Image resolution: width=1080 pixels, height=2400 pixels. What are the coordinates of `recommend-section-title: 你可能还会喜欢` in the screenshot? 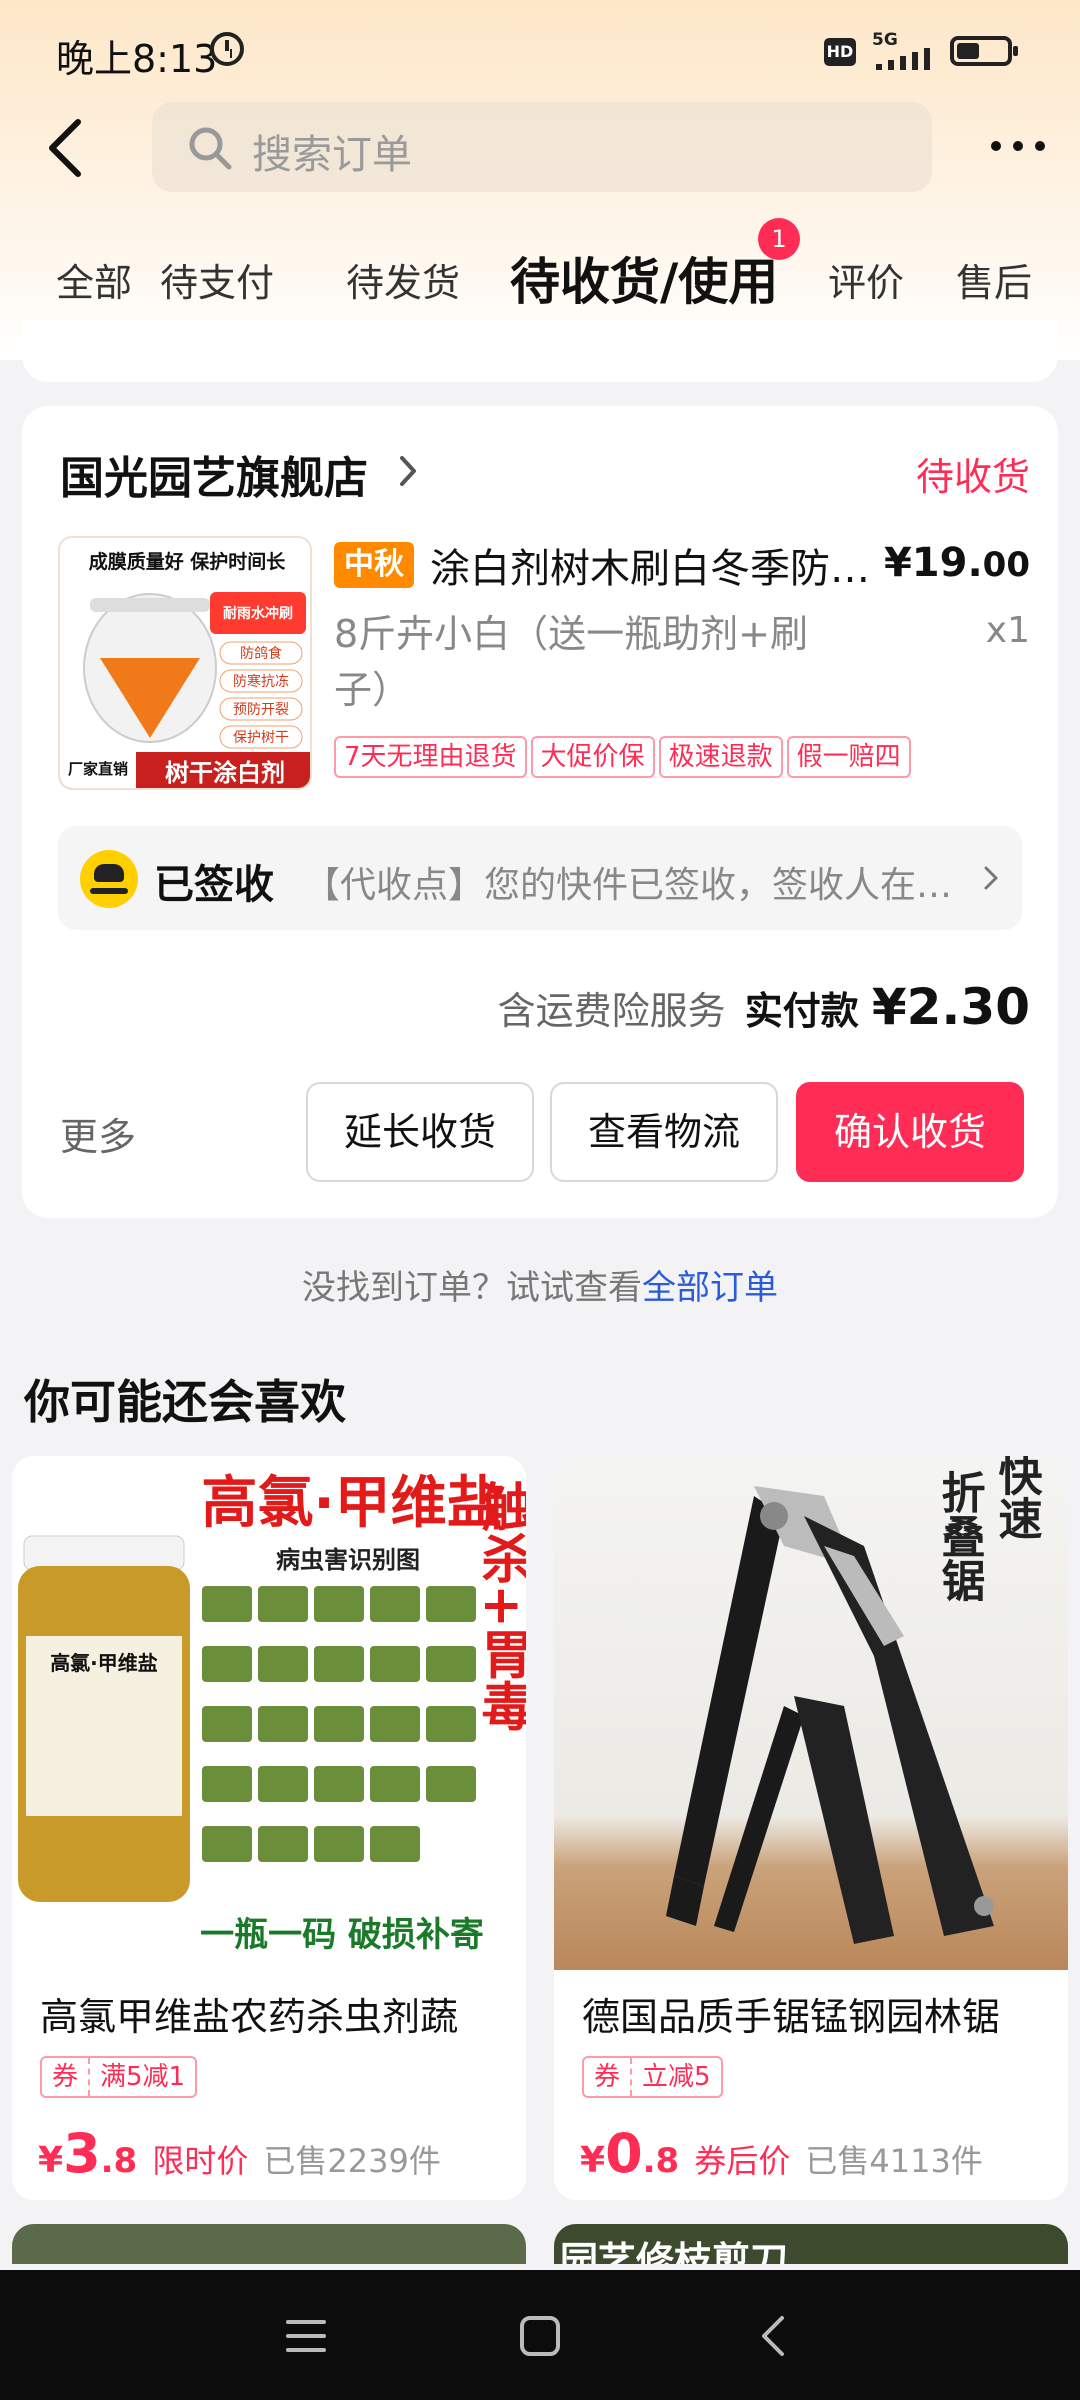 It's located at (185, 1402).